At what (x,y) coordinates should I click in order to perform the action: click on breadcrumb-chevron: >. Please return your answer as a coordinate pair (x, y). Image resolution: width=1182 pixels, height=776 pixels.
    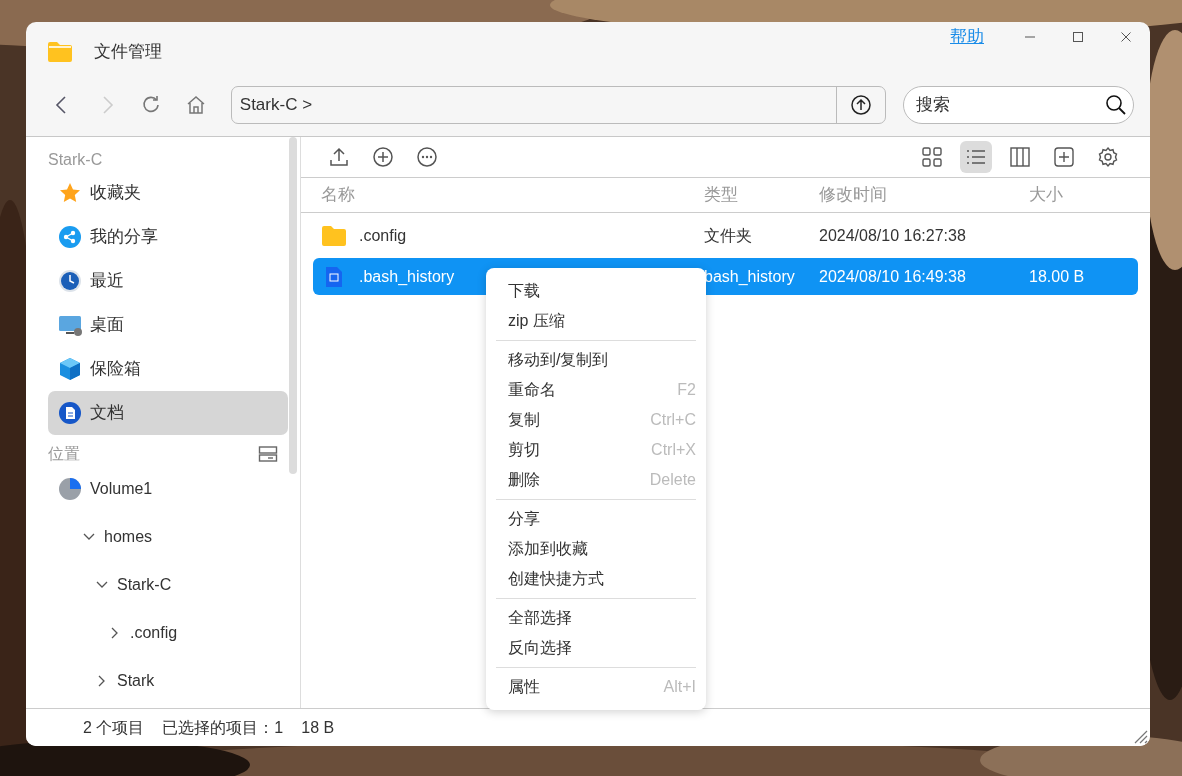
    Looking at the image, I should click on (307, 105).